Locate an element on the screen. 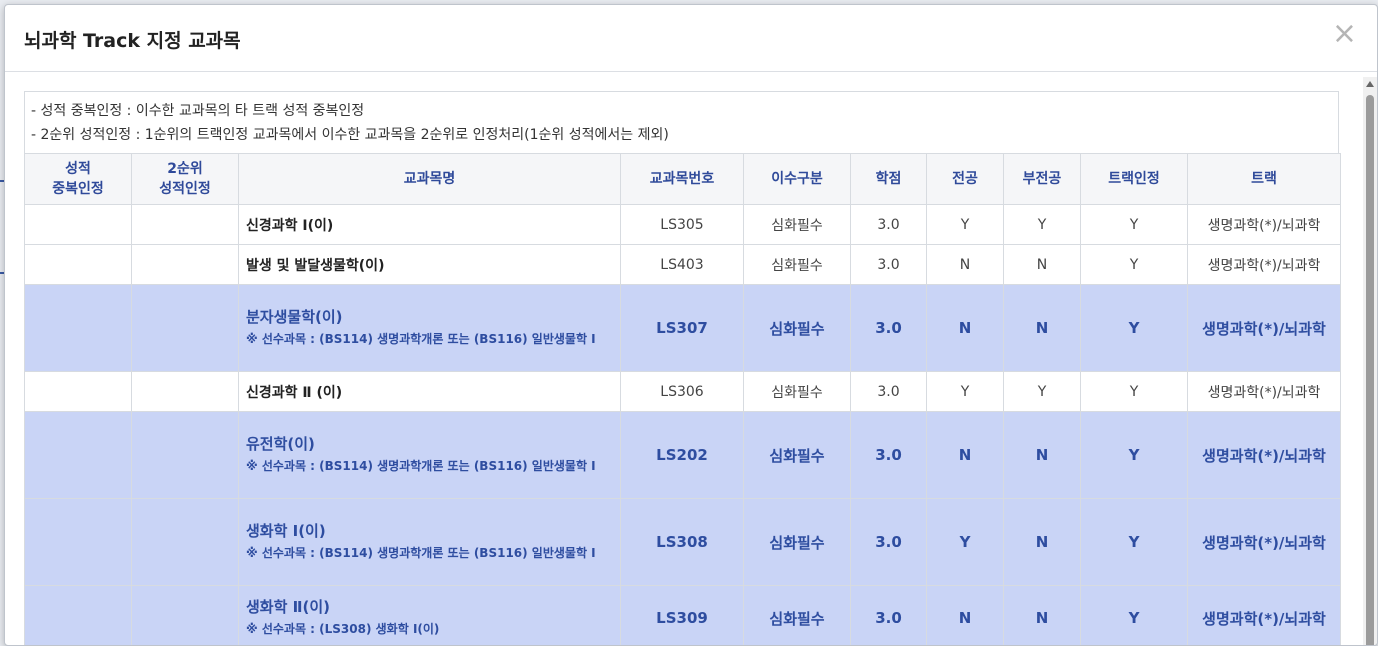 This screenshot has height=646, width=1378. header-track-recog: 트랙인정 is located at coordinates (1134, 179).